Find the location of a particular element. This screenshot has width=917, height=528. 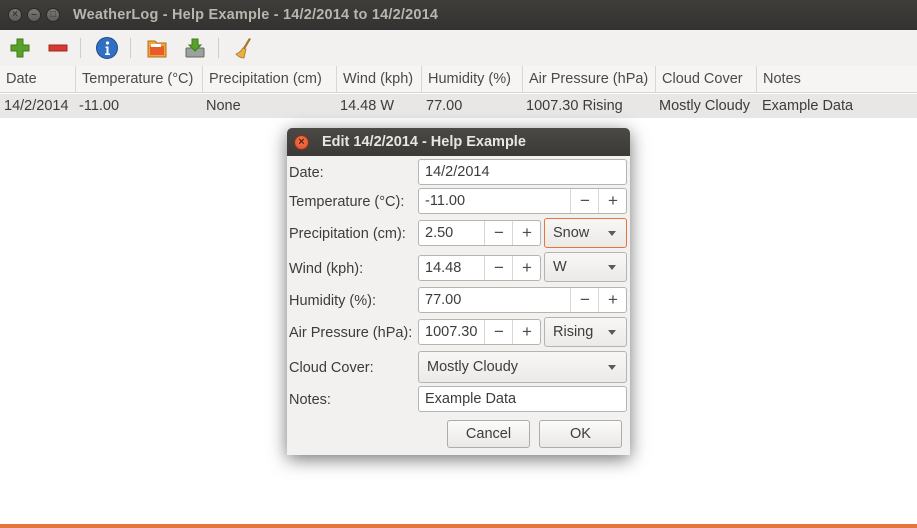

precipitation-spinbutton: 2.50 − + is located at coordinates (479, 233).